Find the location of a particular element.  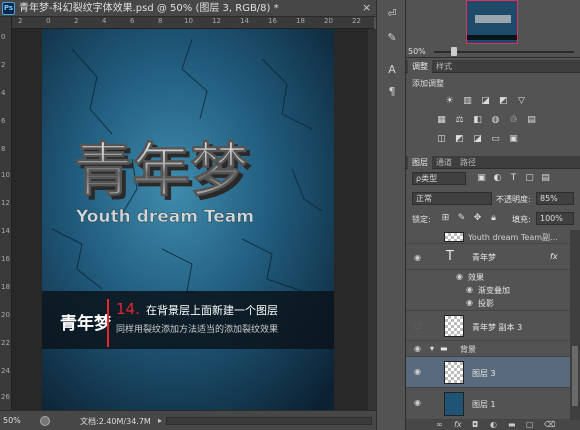

horizontal-scrollbar is located at coordinates (269, 421).